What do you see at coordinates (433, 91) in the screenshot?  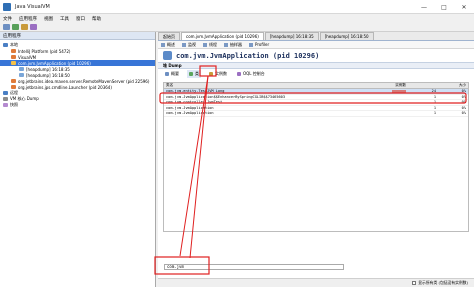 I see `instances-cell: 24` at bounding box center [433, 91].